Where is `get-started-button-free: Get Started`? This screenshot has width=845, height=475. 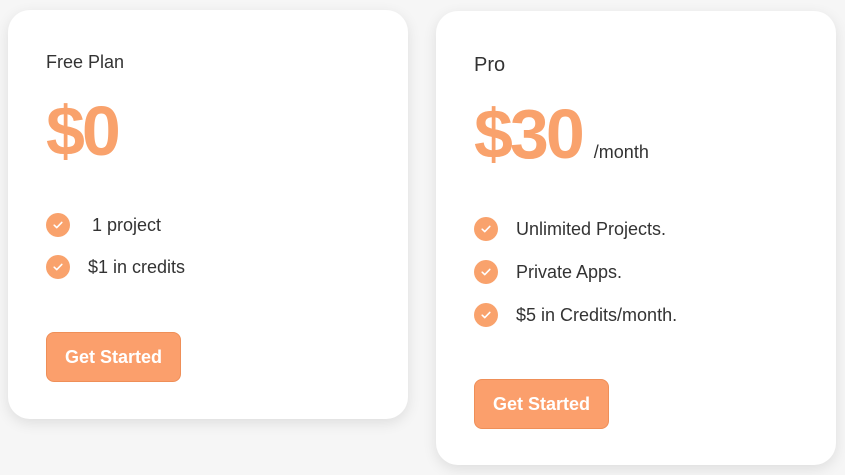
get-started-button-free: Get Started is located at coordinates (113, 357).